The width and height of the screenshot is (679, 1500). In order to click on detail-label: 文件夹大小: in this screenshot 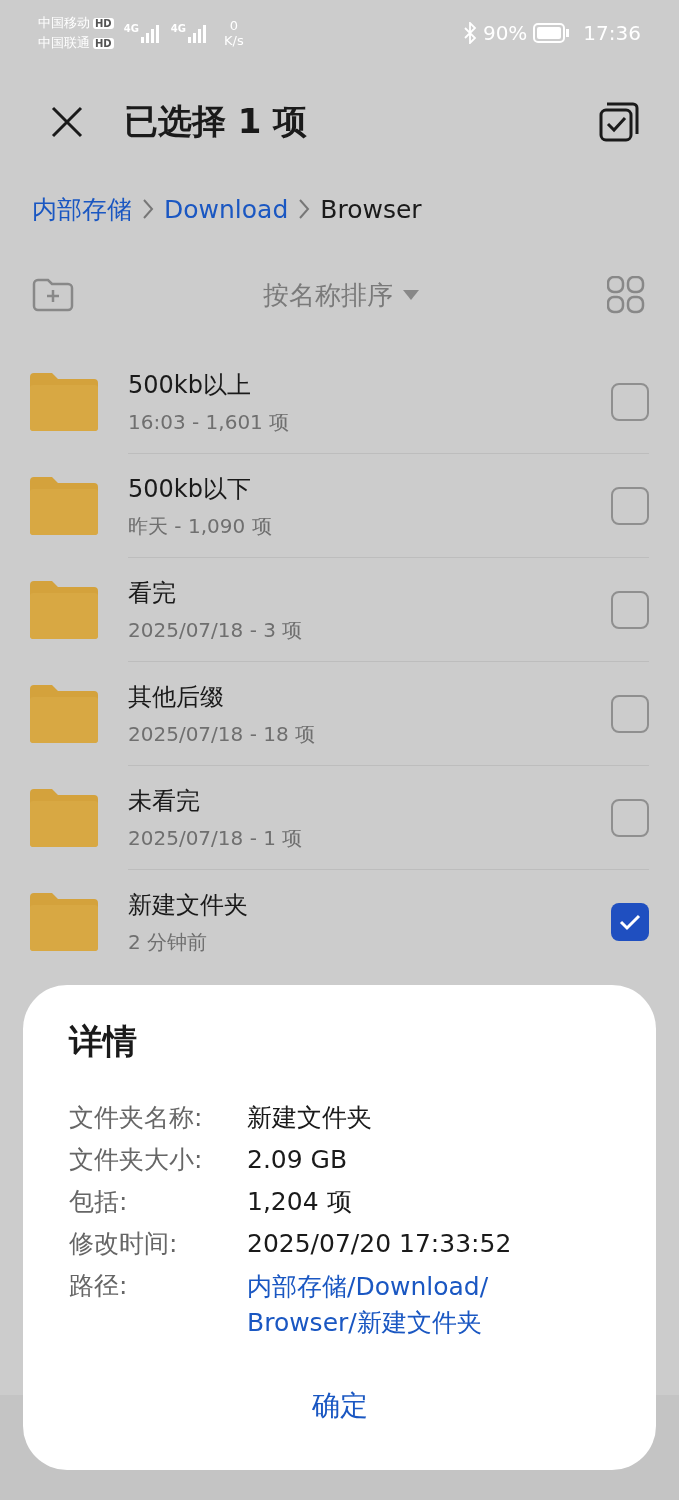, I will do `click(136, 1160)`.